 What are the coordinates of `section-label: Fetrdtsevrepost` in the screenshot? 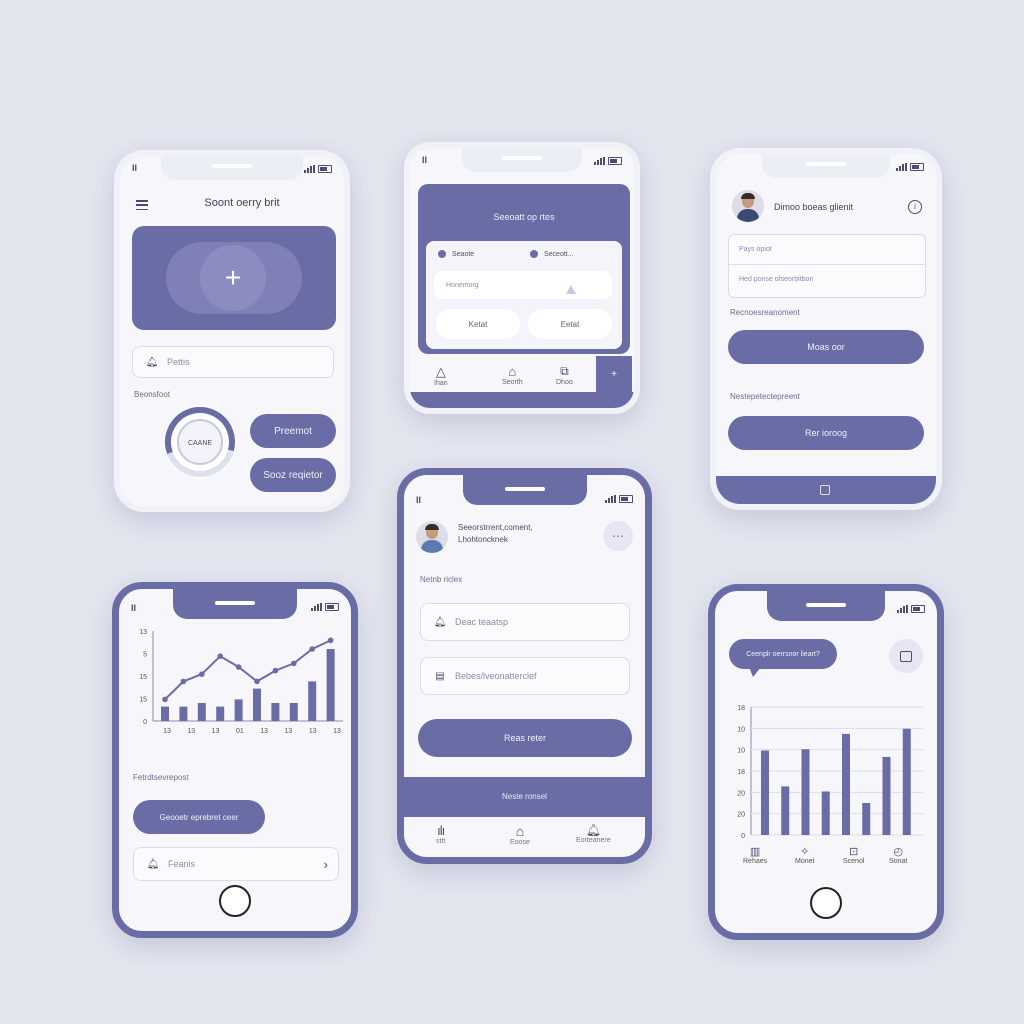 It's located at (161, 777).